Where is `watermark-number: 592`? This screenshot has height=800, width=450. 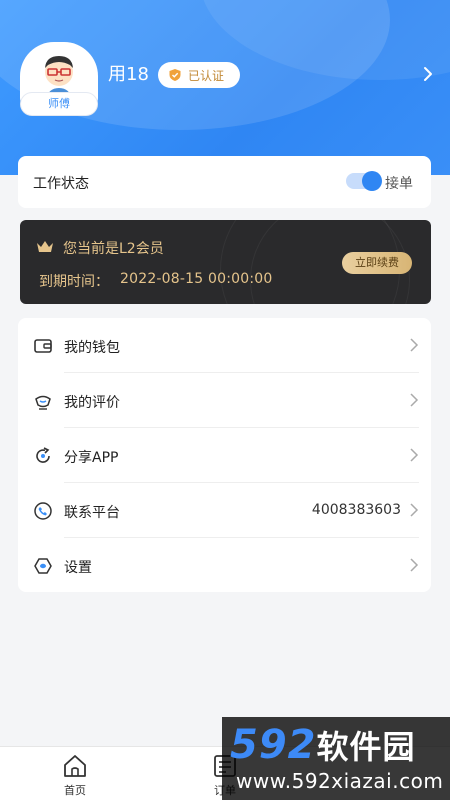 watermark-number: 592 is located at coordinates (273, 745).